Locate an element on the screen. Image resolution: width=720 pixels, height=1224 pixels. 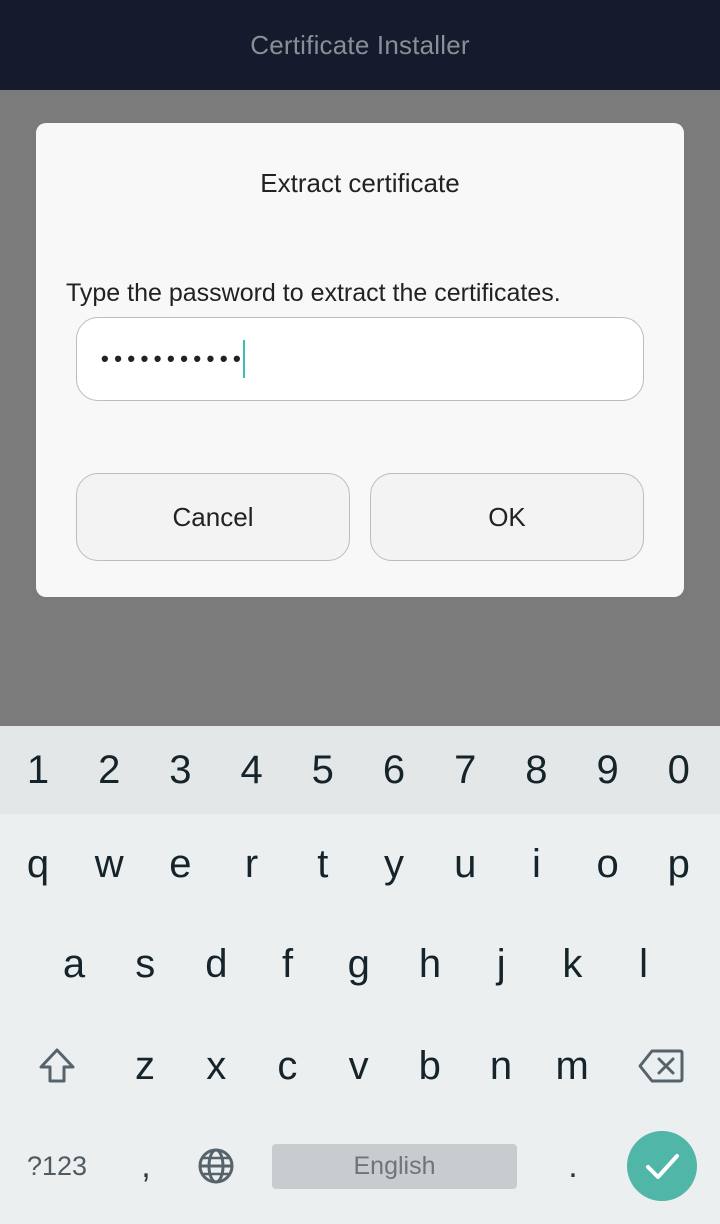
period-key: . is located at coordinates (573, 1166).